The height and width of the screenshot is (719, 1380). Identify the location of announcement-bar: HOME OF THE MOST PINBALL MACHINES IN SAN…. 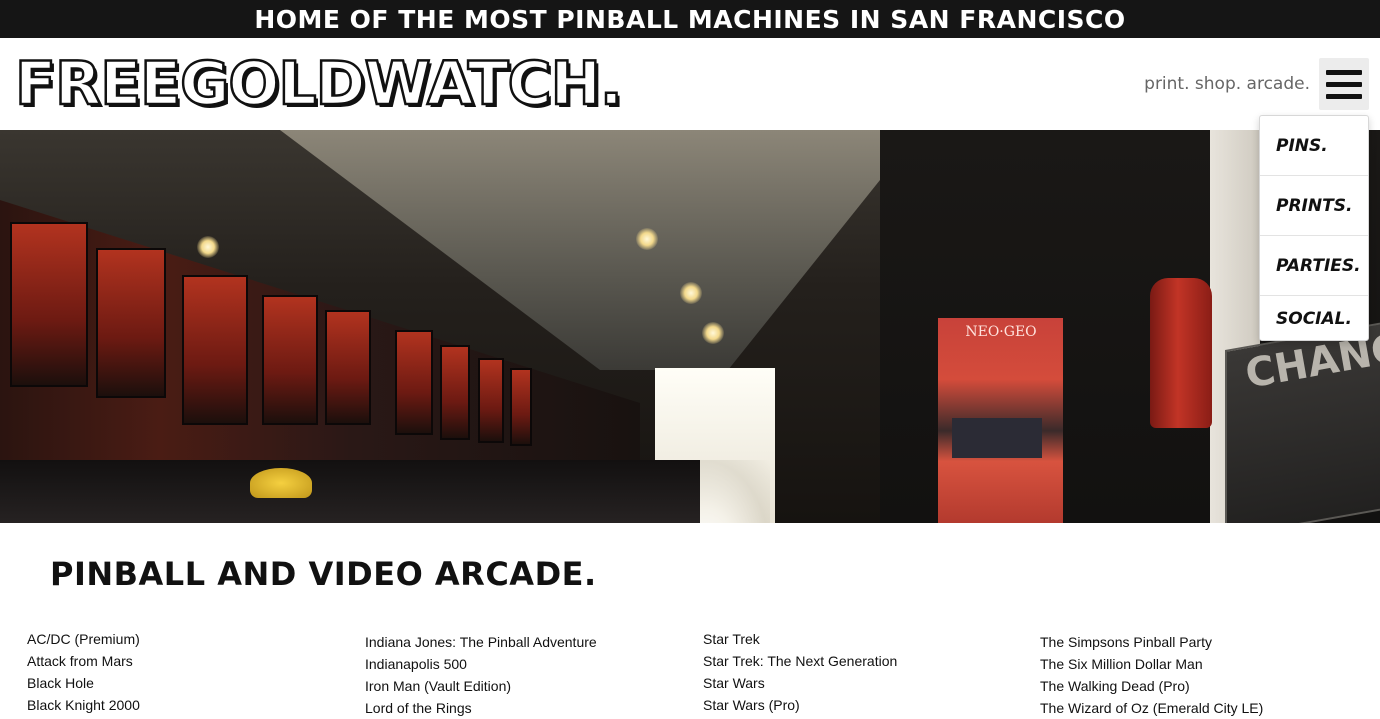
(690, 19).